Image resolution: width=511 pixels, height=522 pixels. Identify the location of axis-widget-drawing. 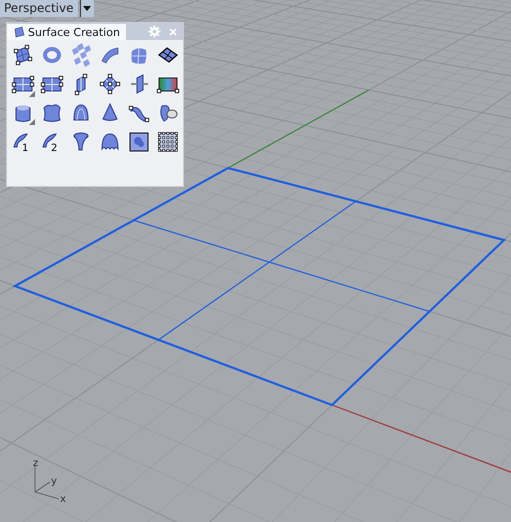
(47, 483).